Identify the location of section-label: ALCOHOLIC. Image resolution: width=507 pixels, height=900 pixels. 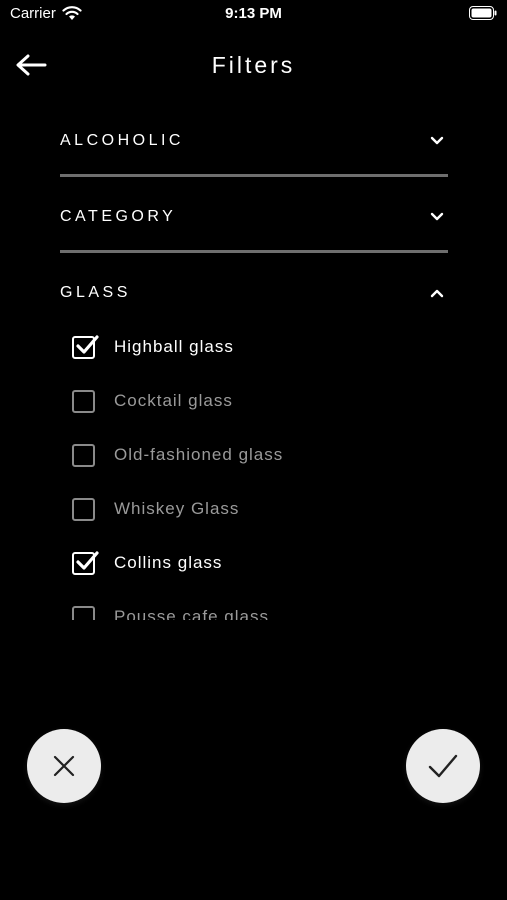
(122, 140).